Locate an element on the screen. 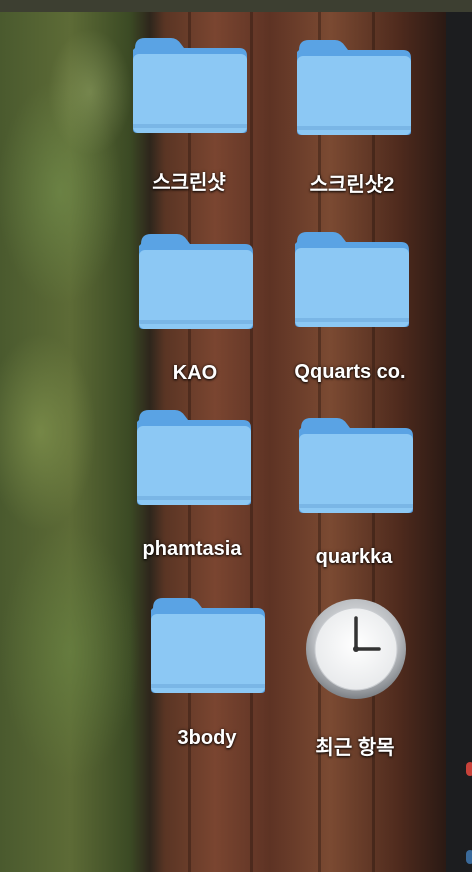  desktop-item-label: phamtasia is located at coordinates (192, 549).